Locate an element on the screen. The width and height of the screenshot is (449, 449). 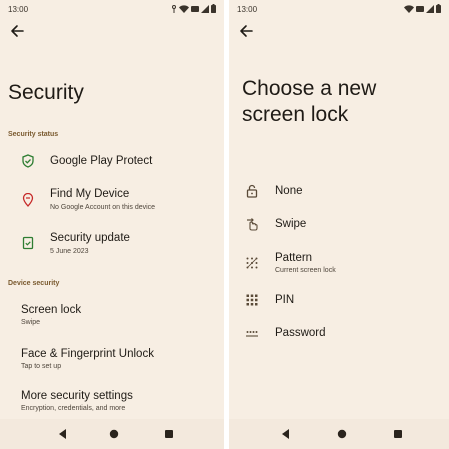
screen-lock-option-swipe: Swipe is located at coordinates (339, 224).